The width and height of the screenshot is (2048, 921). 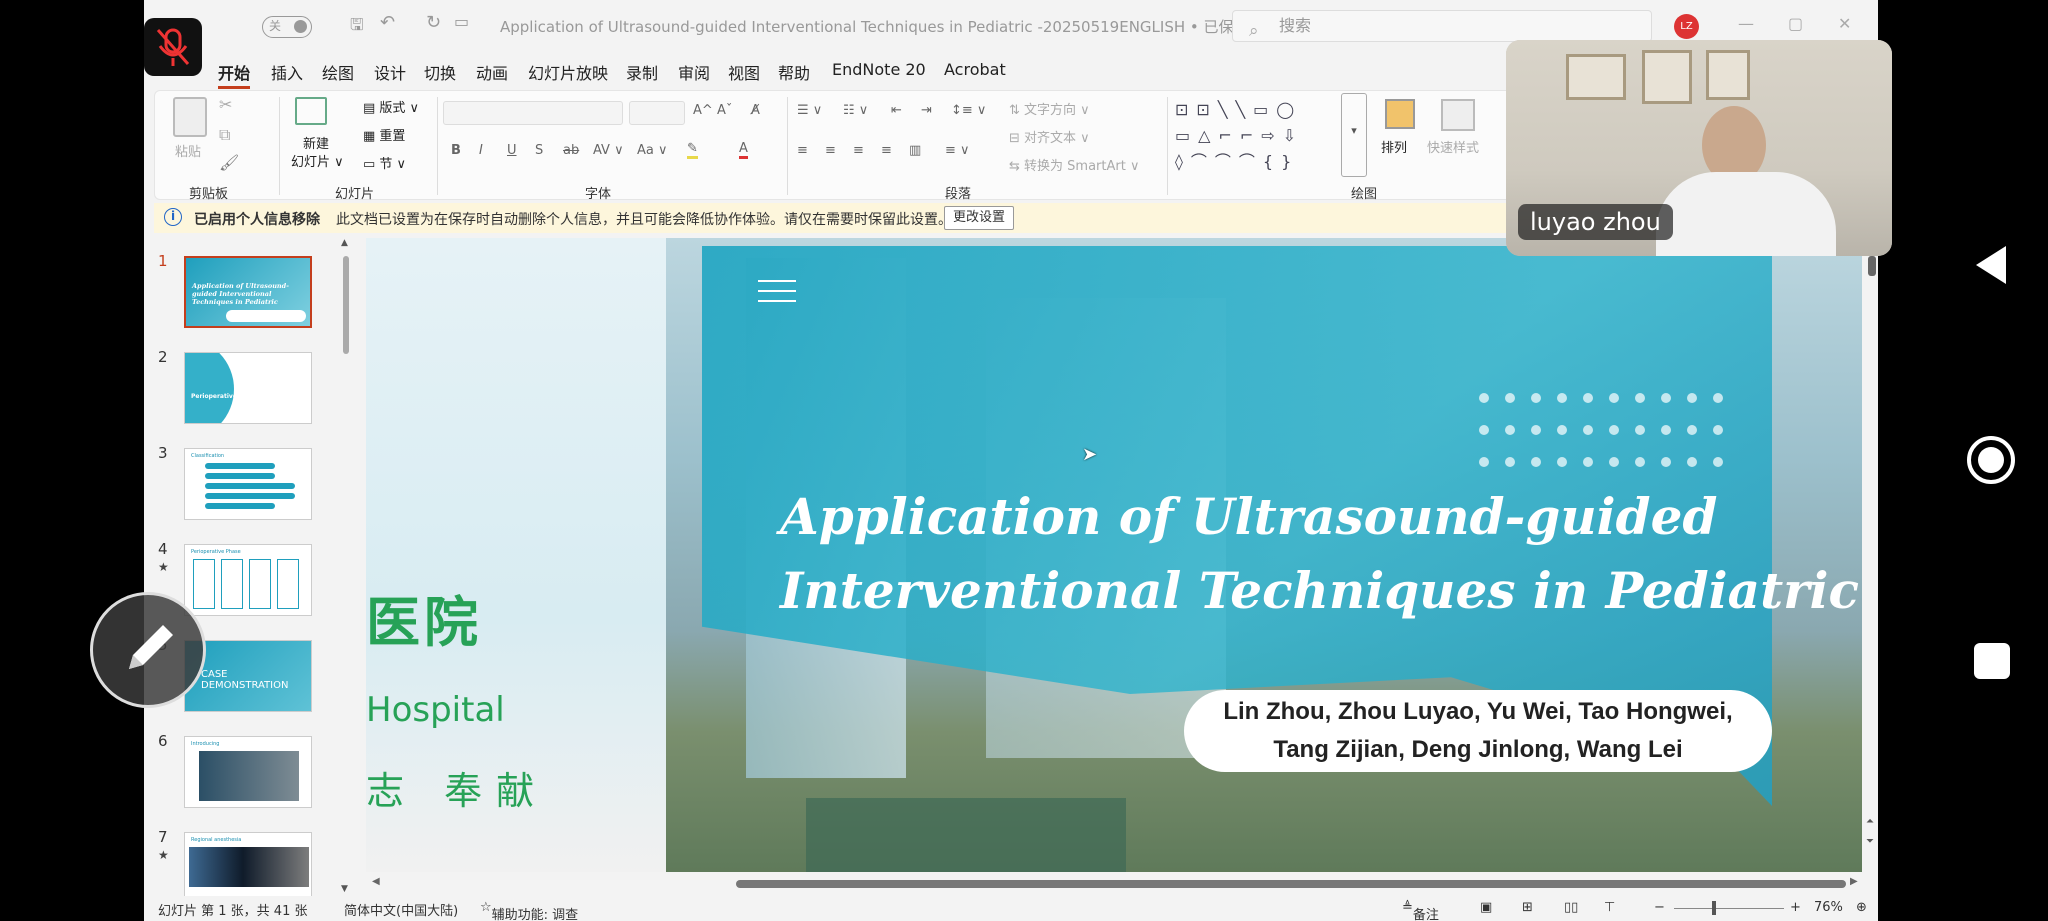 What do you see at coordinates (1714, 908) in the screenshot?
I see `zoom-slider-thumb` at bounding box center [1714, 908].